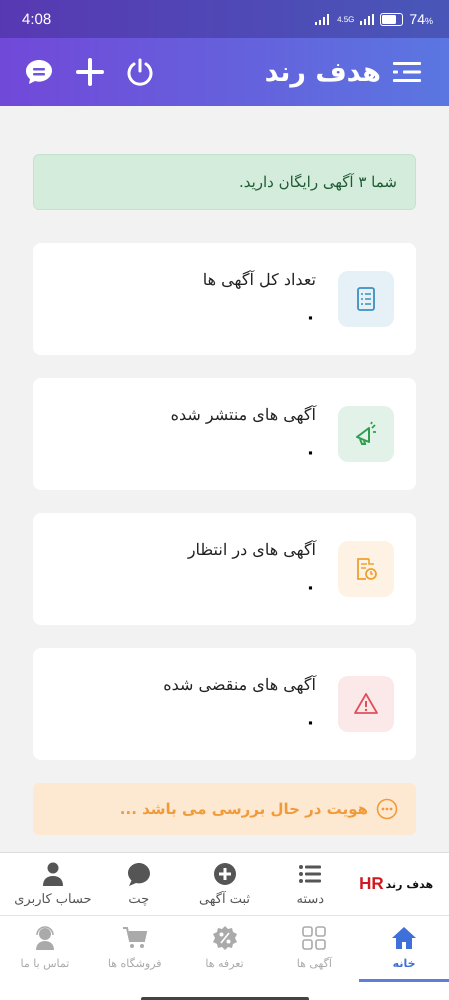  What do you see at coordinates (387, 809) in the screenshot?
I see `more-icon` at bounding box center [387, 809].